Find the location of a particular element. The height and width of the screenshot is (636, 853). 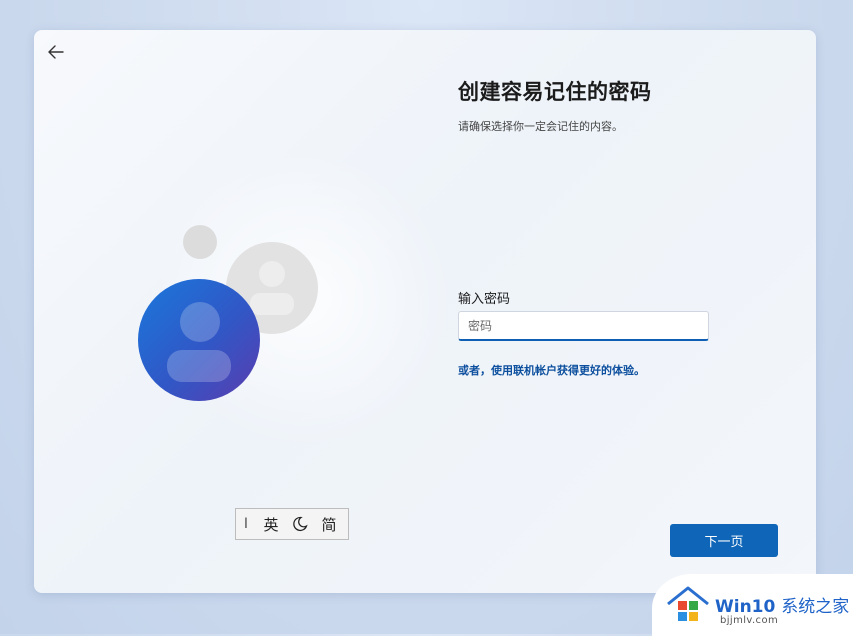

page-title: 创建容易记住的密码 is located at coordinates (555, 92).